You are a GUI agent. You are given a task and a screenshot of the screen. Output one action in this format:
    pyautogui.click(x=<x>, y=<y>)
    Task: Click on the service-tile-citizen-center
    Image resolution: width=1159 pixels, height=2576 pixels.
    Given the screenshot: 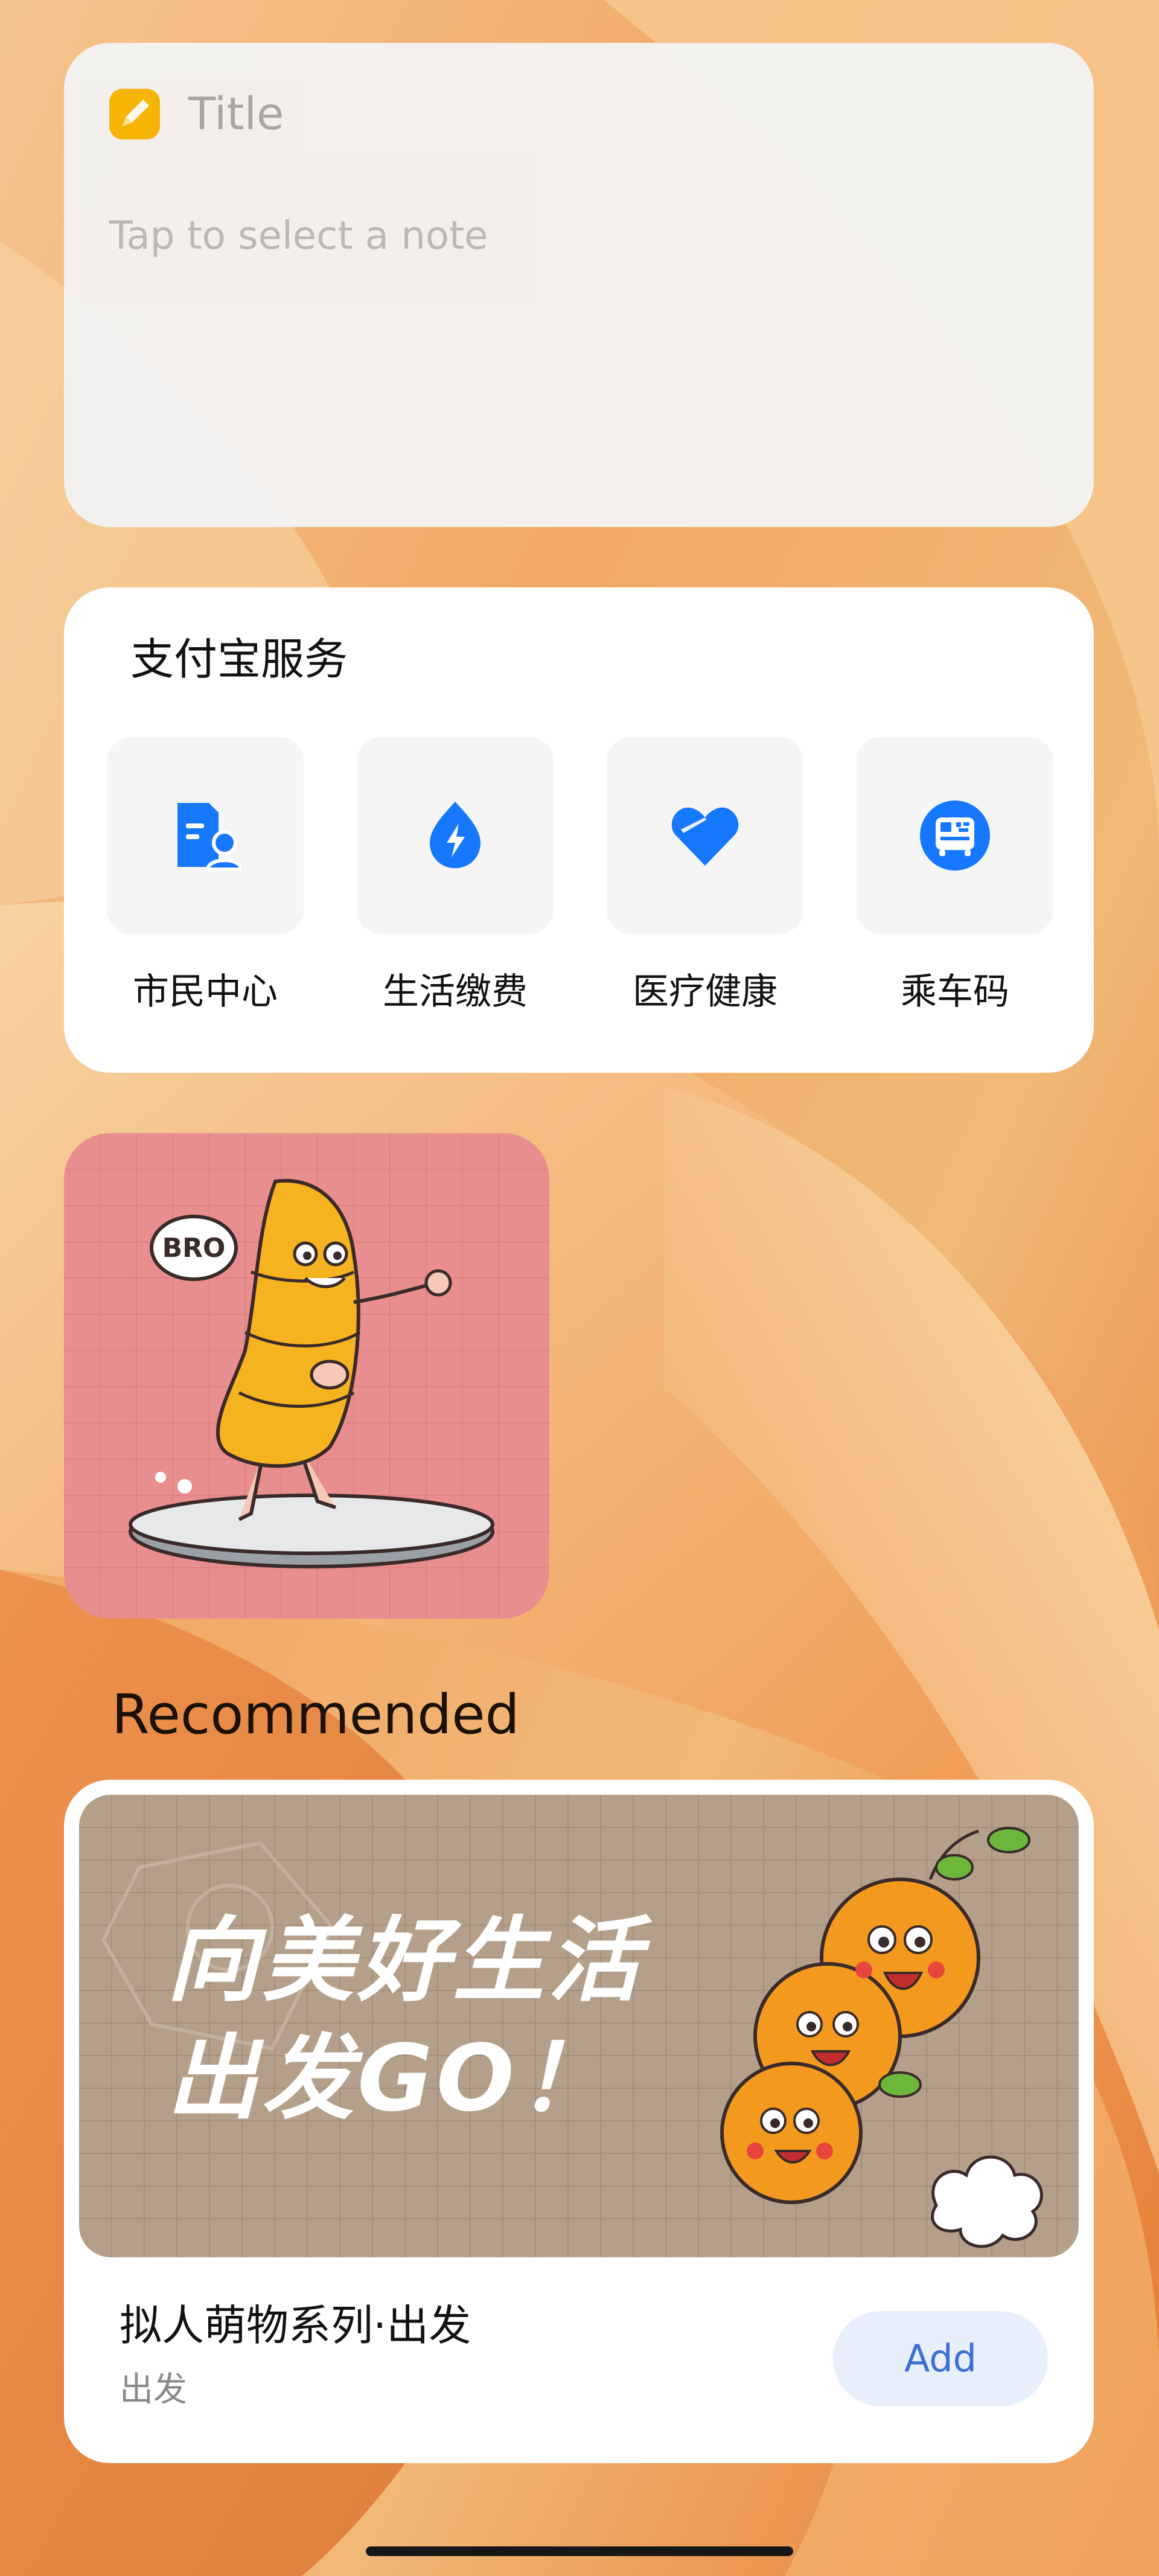 What is the action you would take?
    pyautogui.click(x=205, y=835)
    